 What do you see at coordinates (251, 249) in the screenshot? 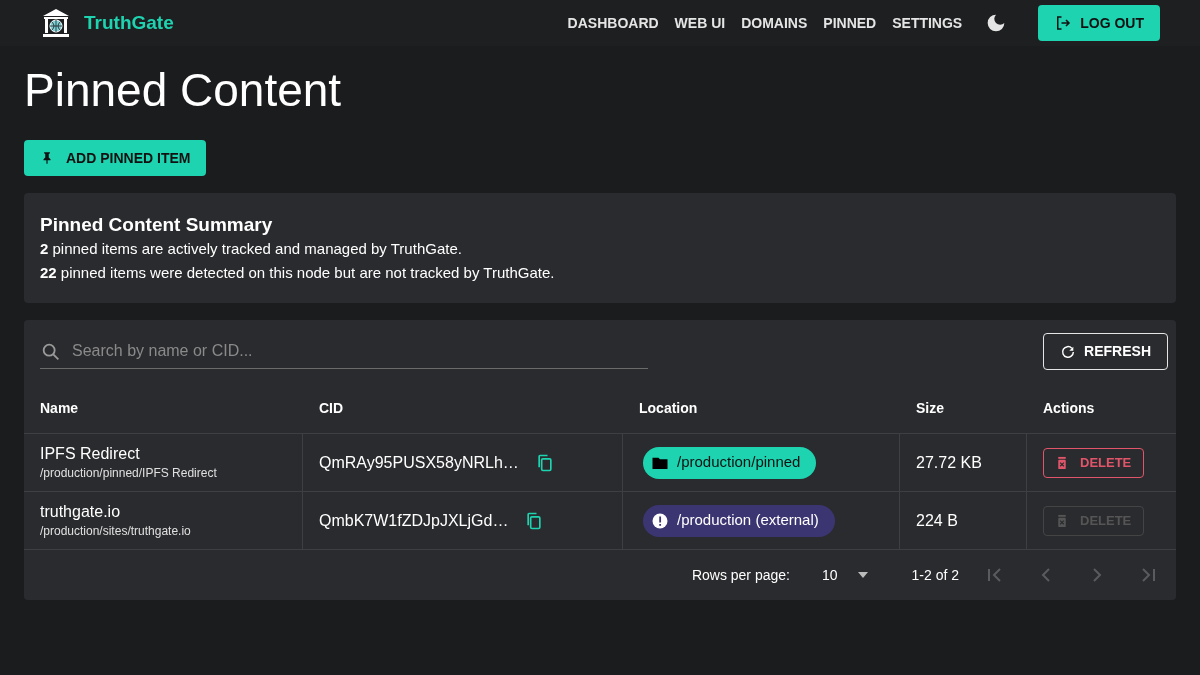
I see `summary-text: 2 pinned items are actively tracked and managed by TruthGate.` at bounding box center [251, 249].